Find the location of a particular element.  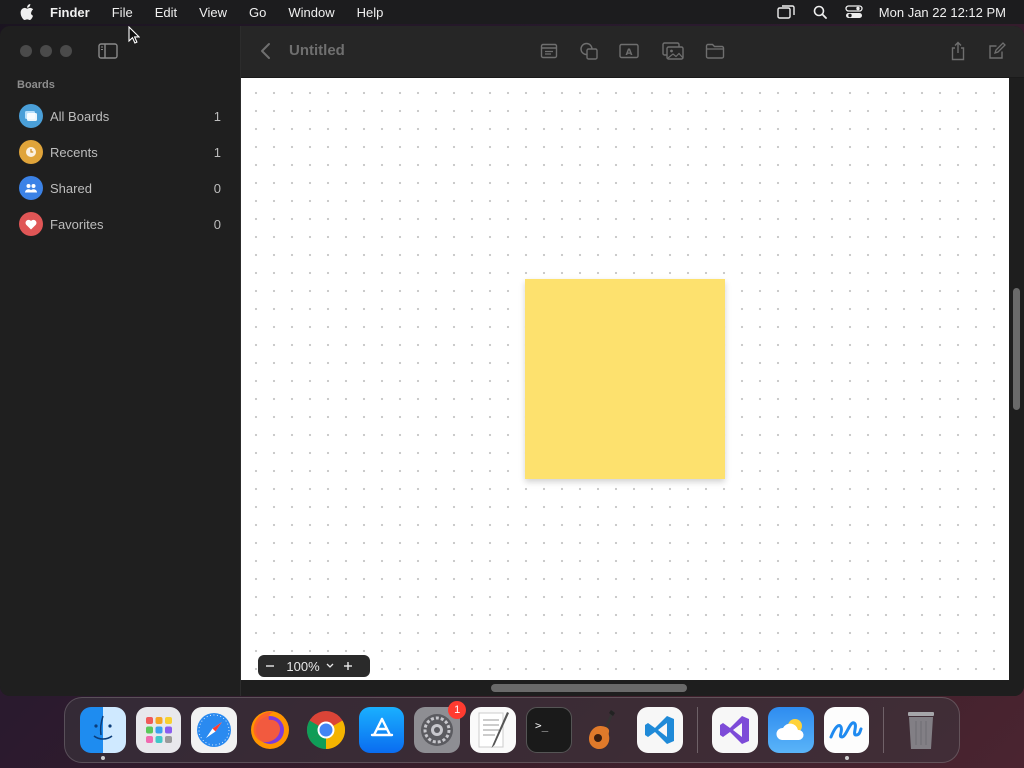

vertical-scrollbar is located at coordinates (1016, 349).